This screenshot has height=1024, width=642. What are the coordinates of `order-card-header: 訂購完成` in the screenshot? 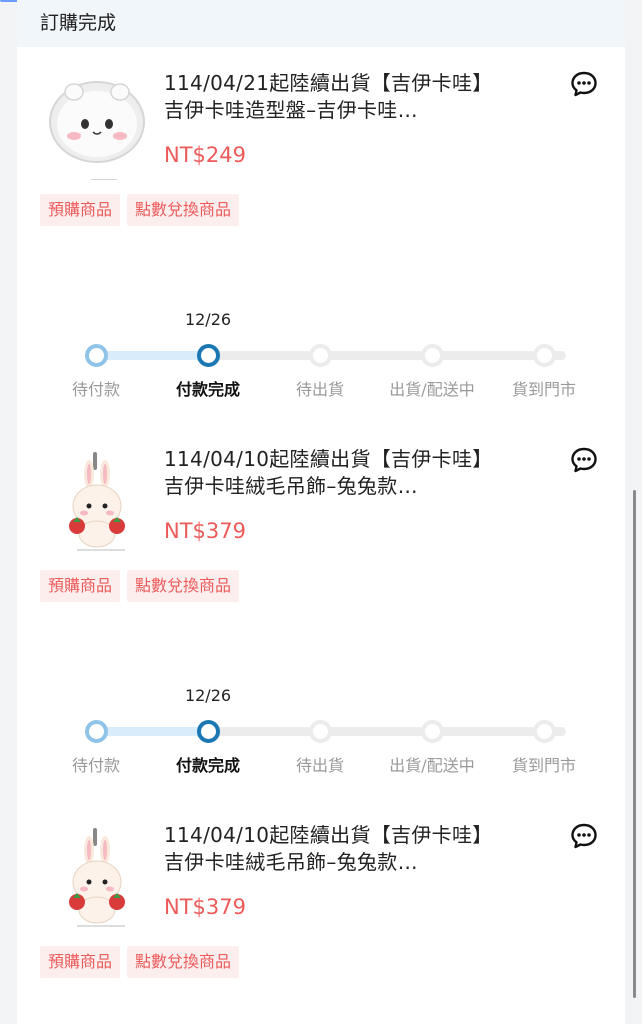 It's located at (321, 23).